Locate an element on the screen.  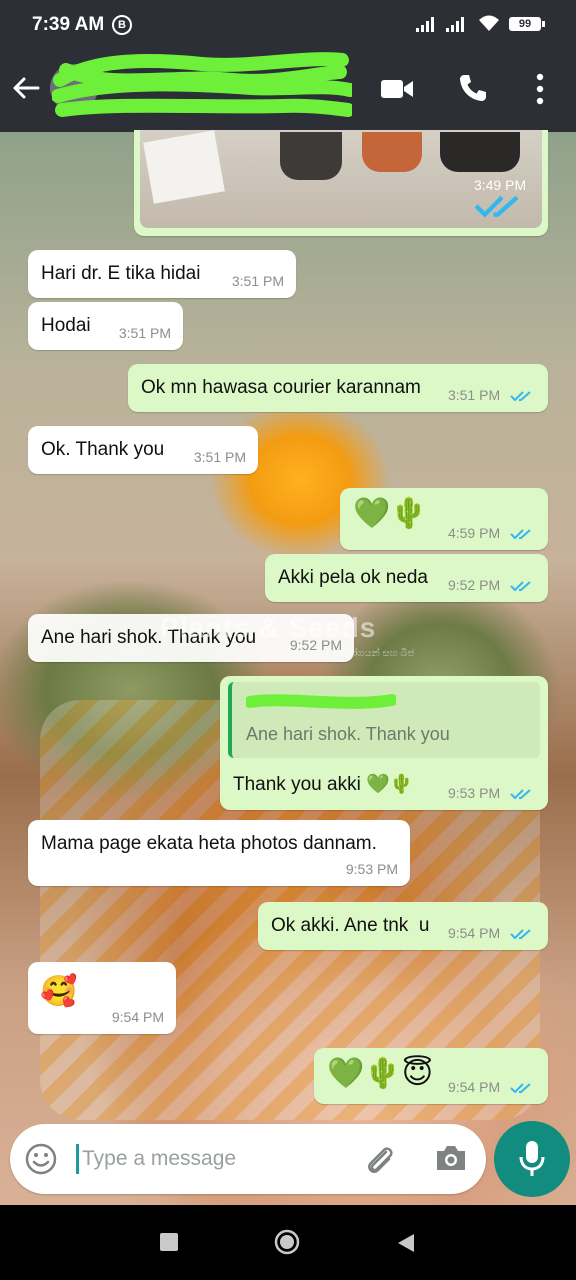
message-bubble-outgoing: 💚🌵😇 9:54 PM is located at coordinates (431, 1076).